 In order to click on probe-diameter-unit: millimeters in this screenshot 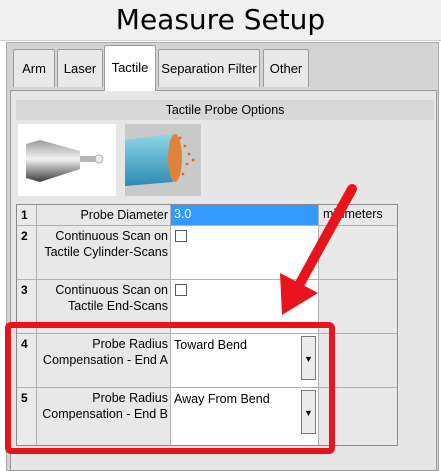, I will do `click(358, 215)`.